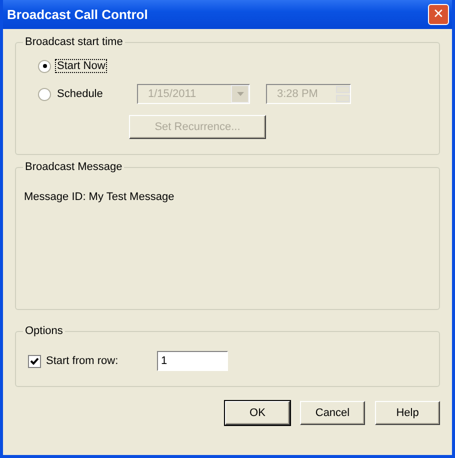 The width and height of the screenshot is (455, 458). I want to click on group-title: Broadcast start time, so click(74, 42).